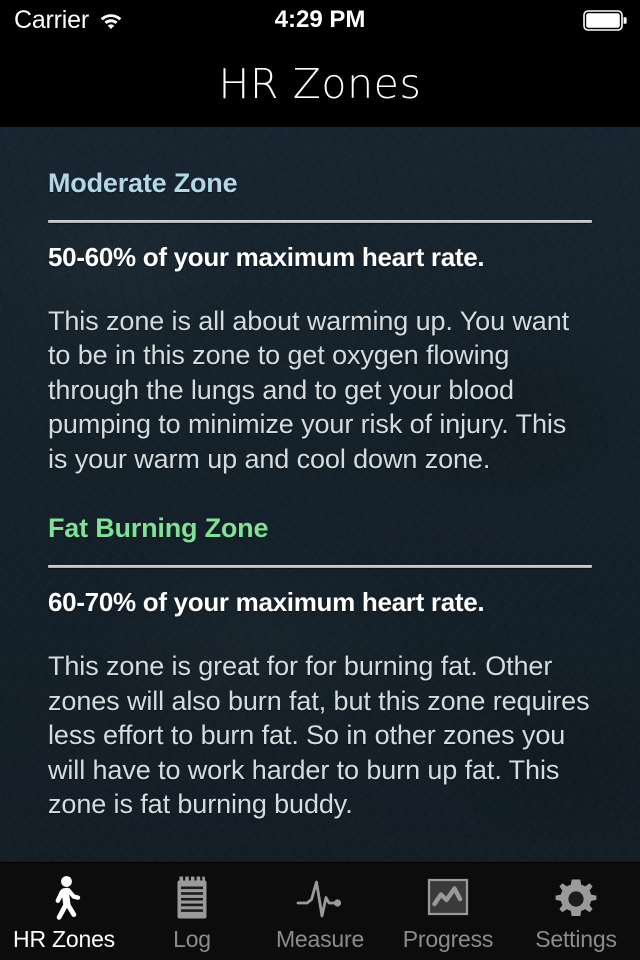  I want to click on page-title: HR Zones, so click(320, 83).